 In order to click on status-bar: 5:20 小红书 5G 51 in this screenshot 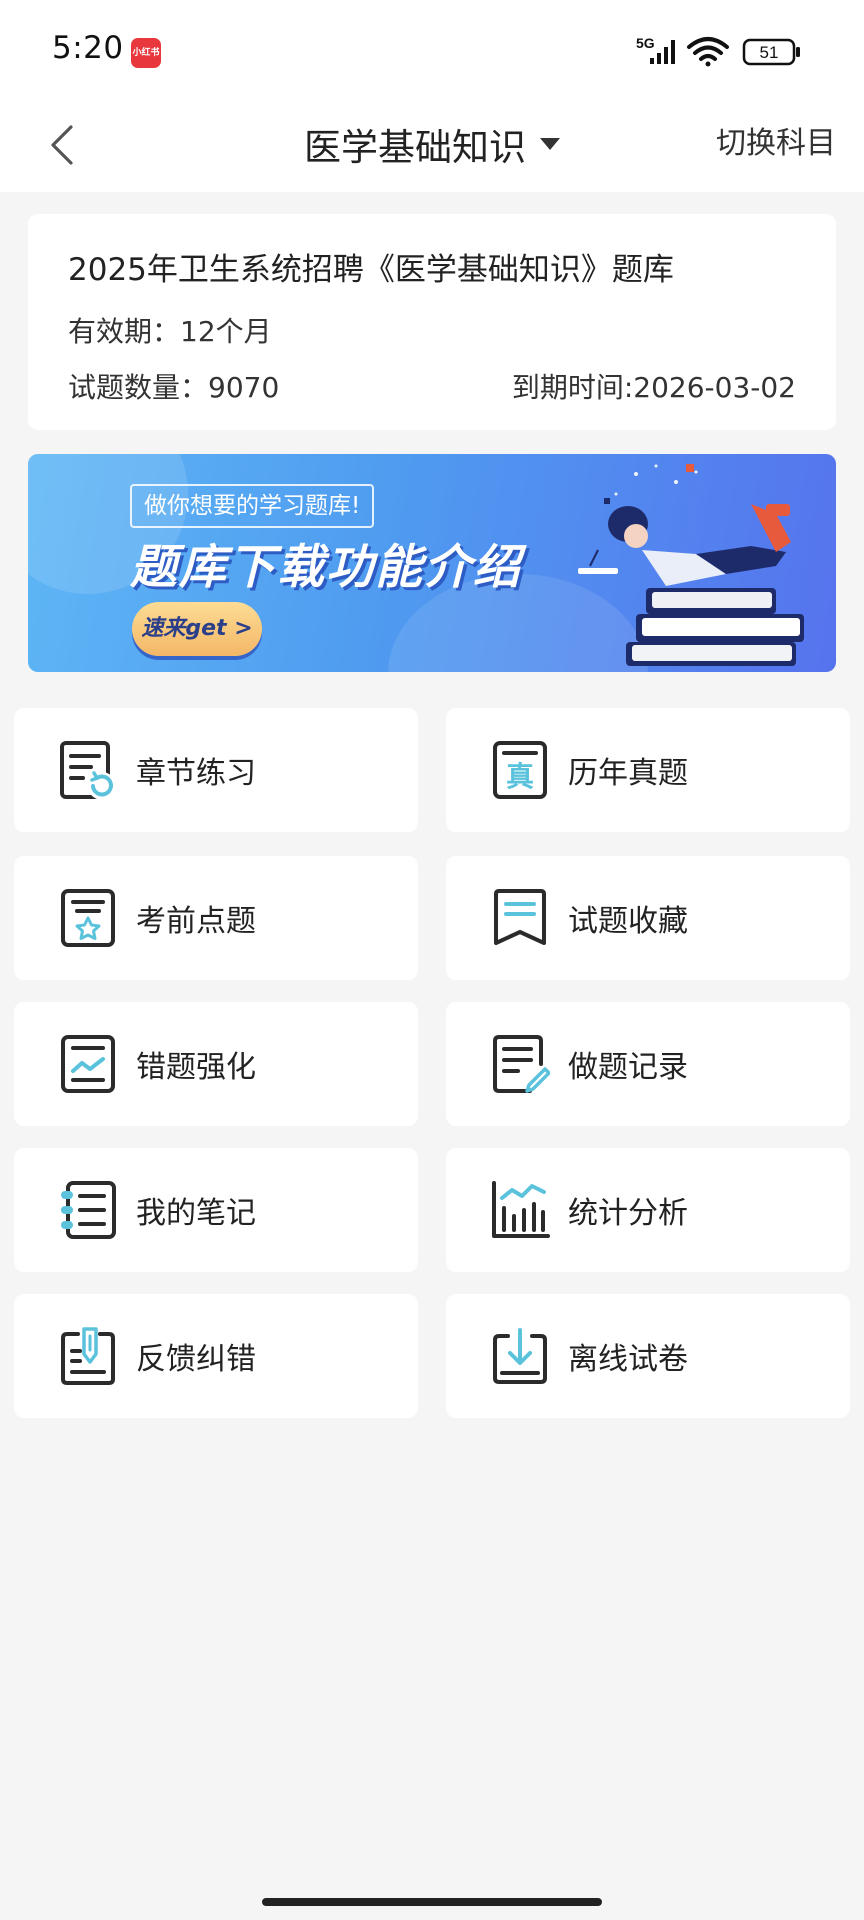, I will do `click(432, 48)`.